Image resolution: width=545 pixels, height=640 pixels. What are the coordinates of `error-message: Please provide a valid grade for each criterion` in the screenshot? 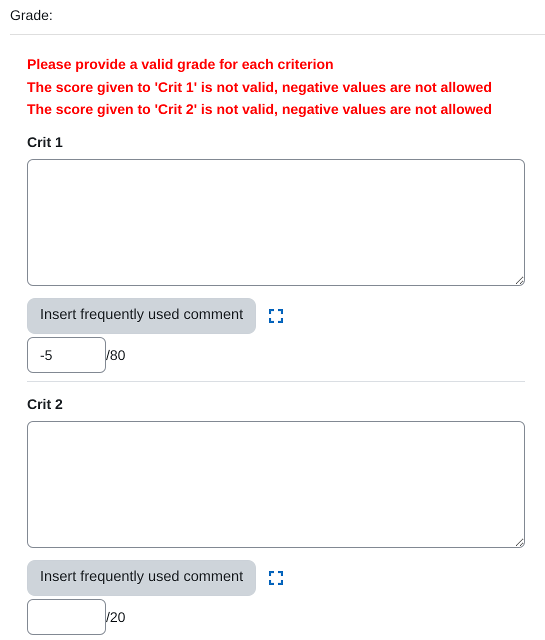 It's located at (181, 64).